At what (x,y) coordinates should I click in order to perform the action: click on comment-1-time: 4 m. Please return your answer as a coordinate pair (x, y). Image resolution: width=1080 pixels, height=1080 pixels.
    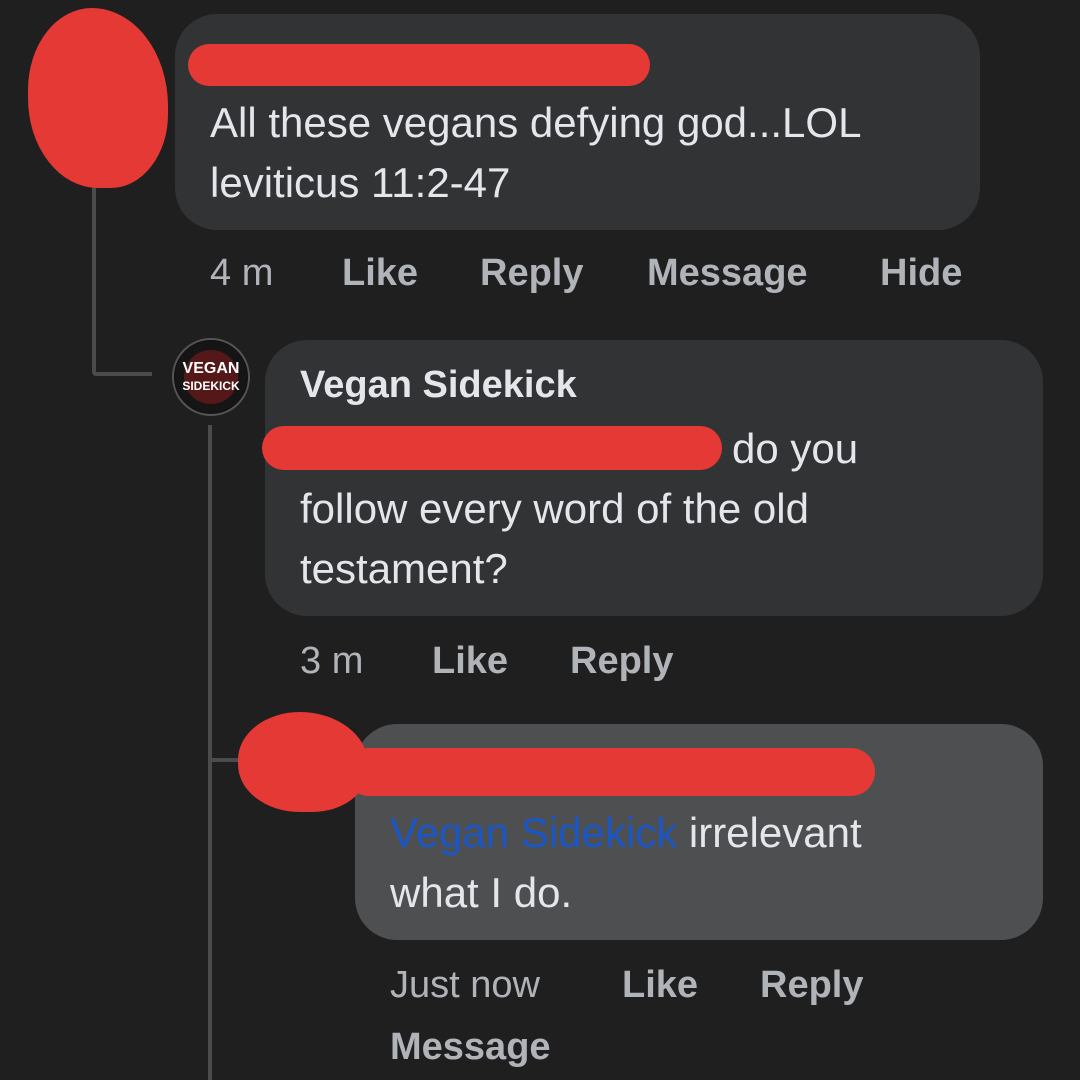
    Looking at the image, I should click on (242, 273).